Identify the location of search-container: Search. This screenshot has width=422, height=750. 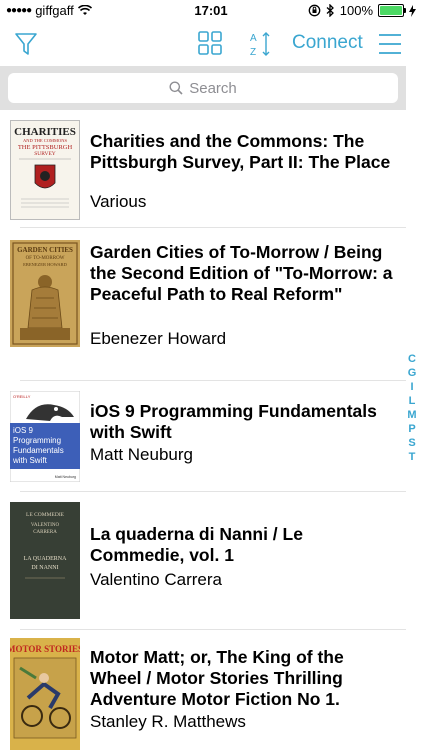
(211, 88).